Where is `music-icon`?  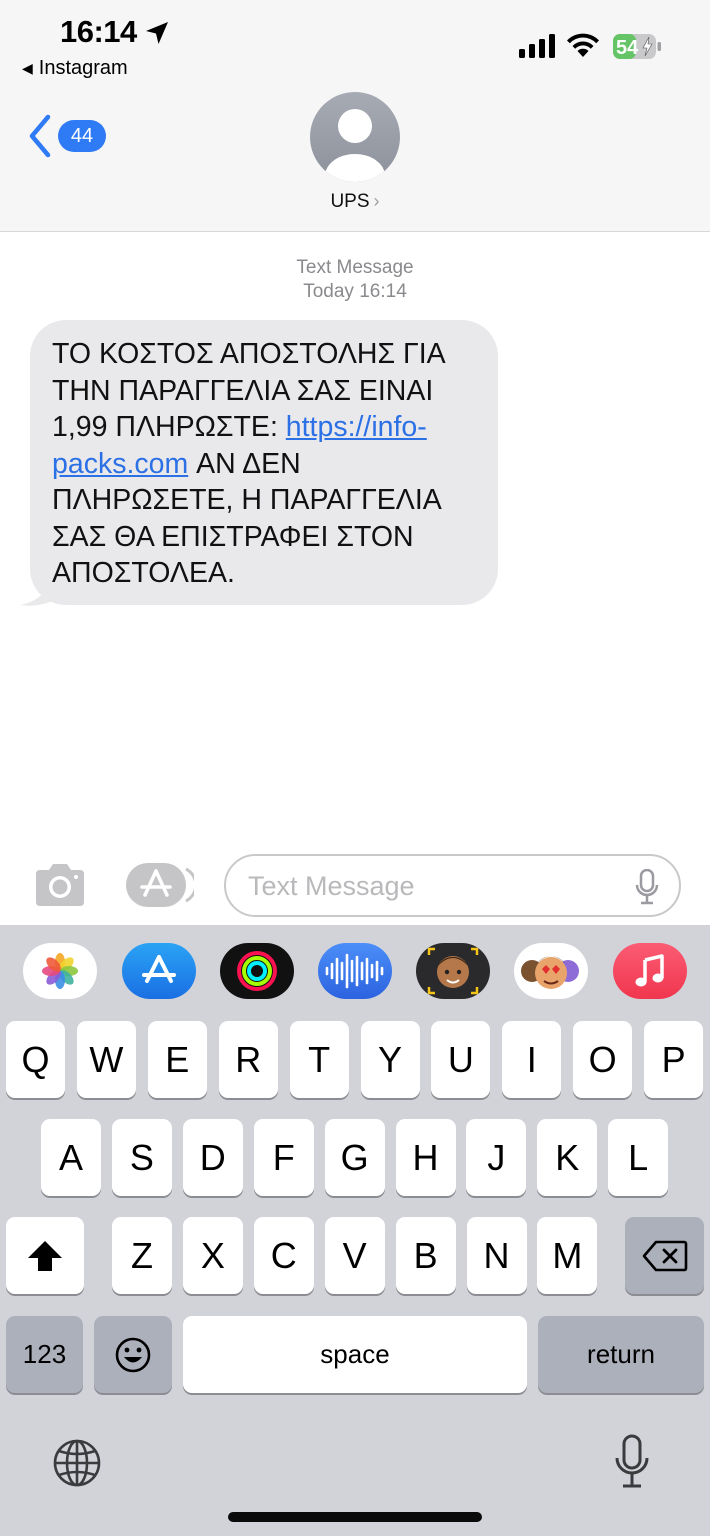 music-icon is located at coordinates (650, 971).